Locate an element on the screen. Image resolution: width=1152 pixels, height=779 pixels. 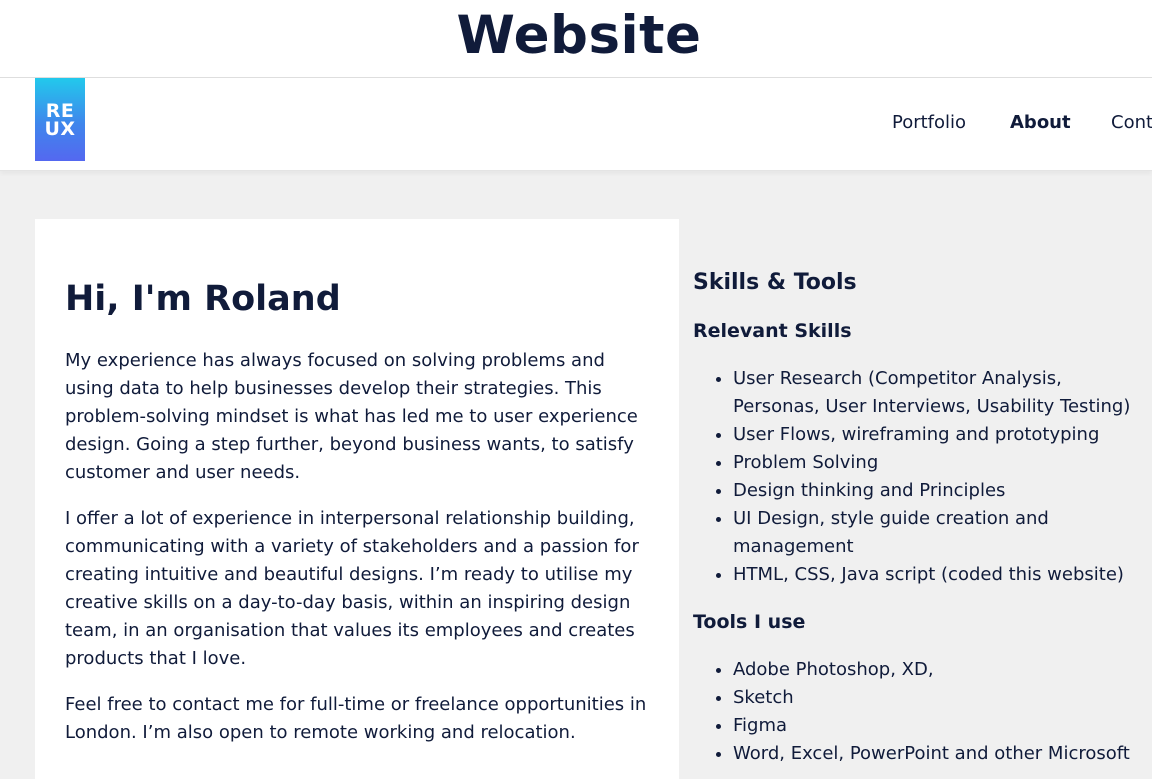
list-item: Sketch is located at coordinates (942, 698).